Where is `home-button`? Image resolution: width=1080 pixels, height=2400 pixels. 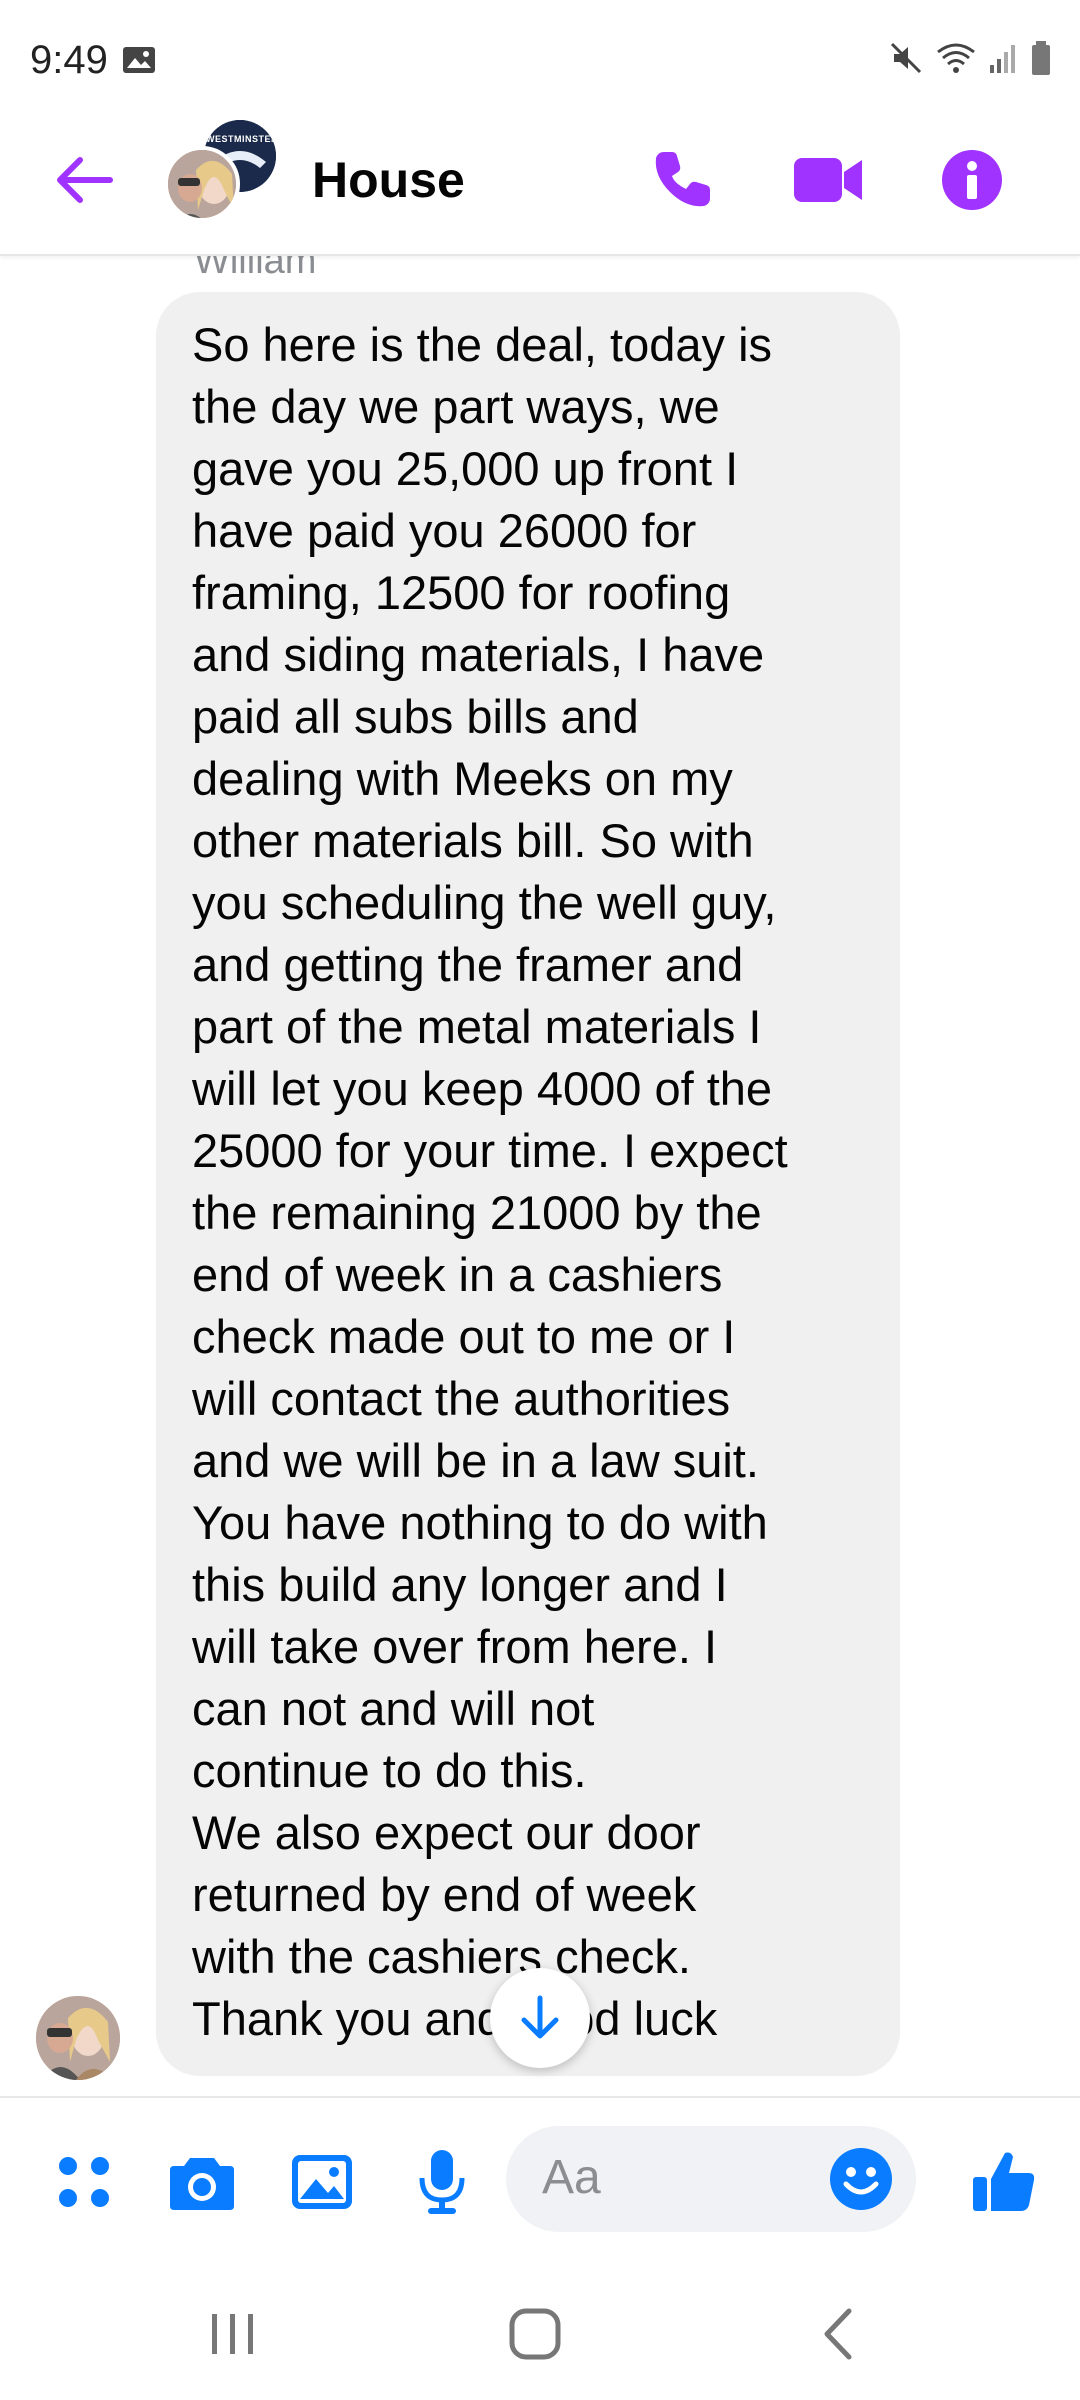 home-button is located at coordinates (535, 2334).